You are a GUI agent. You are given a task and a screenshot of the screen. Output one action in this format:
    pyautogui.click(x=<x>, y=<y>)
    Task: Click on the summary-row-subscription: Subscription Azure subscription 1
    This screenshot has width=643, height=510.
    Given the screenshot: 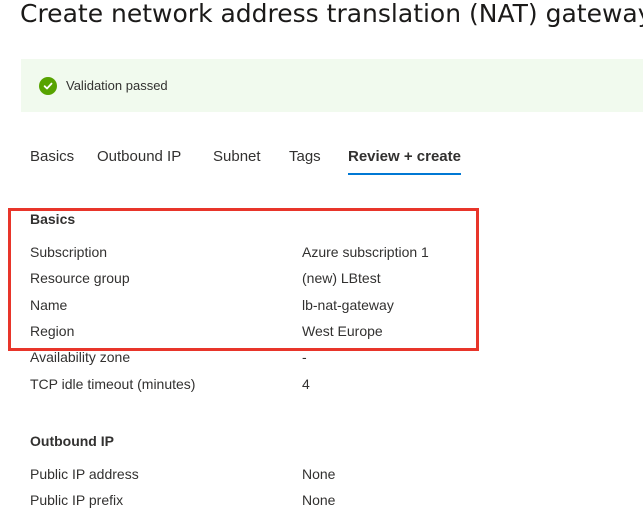 What is the action you would take?
    pyautogui.click(x=330, y=252)
    